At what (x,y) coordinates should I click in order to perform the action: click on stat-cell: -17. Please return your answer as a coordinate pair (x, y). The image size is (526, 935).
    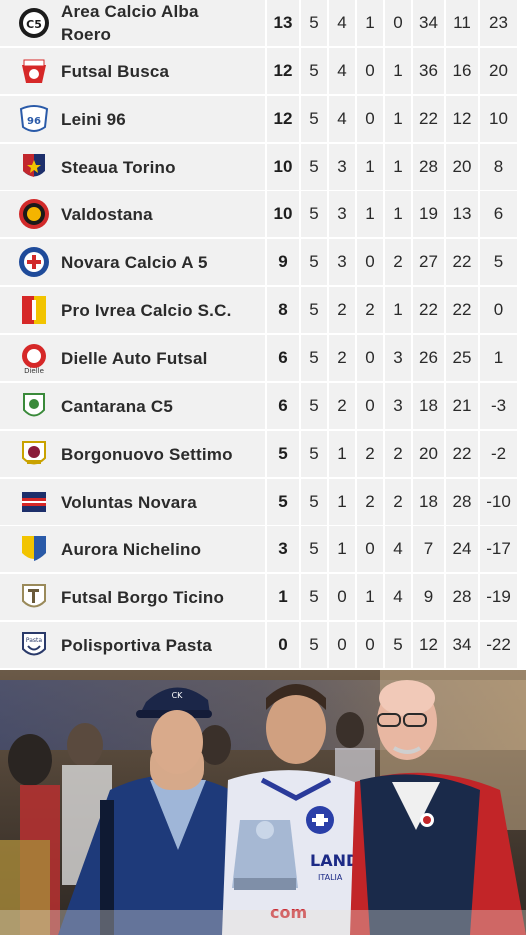
    Looking at the image, I should click on (498, 549).